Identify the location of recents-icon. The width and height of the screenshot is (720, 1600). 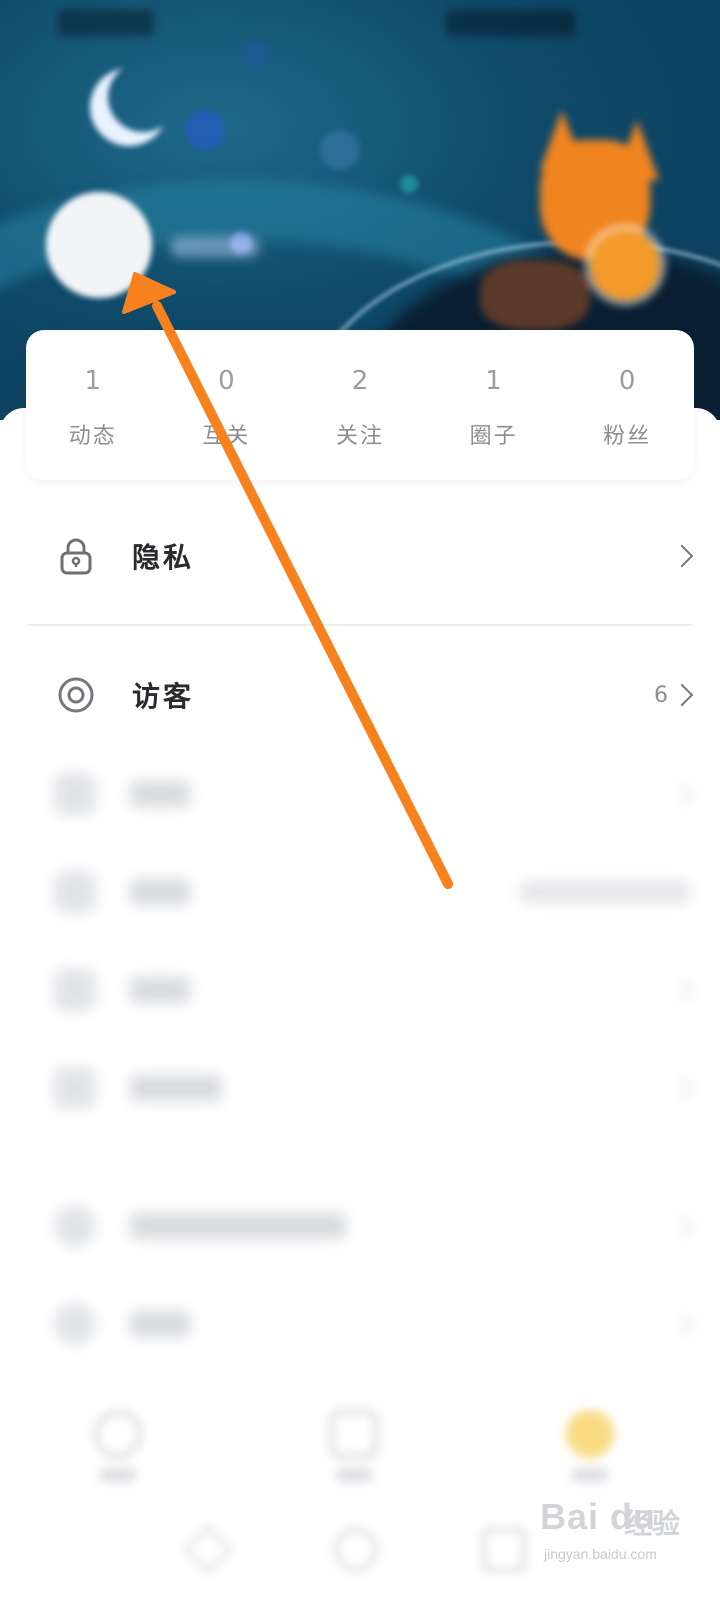
(504, 1550).